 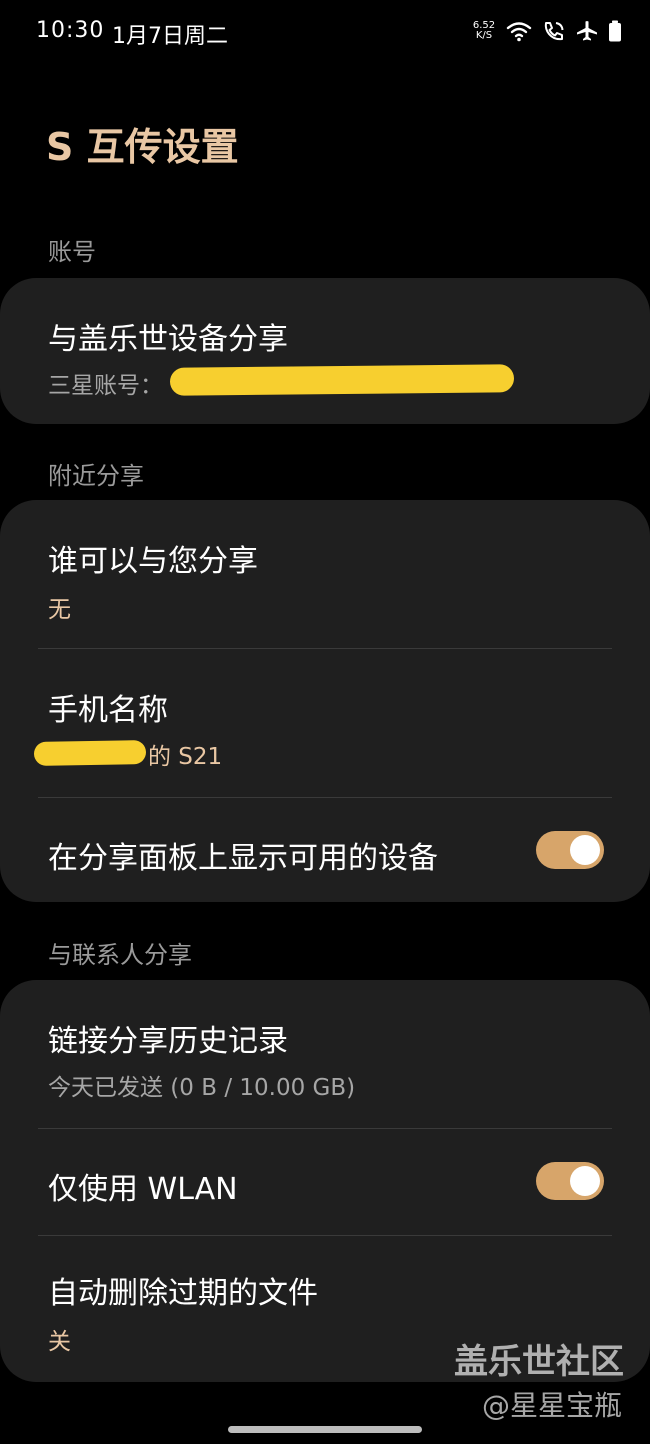 I want to click on status-icons: 6.52 K/S, so click(x=547, y=31).